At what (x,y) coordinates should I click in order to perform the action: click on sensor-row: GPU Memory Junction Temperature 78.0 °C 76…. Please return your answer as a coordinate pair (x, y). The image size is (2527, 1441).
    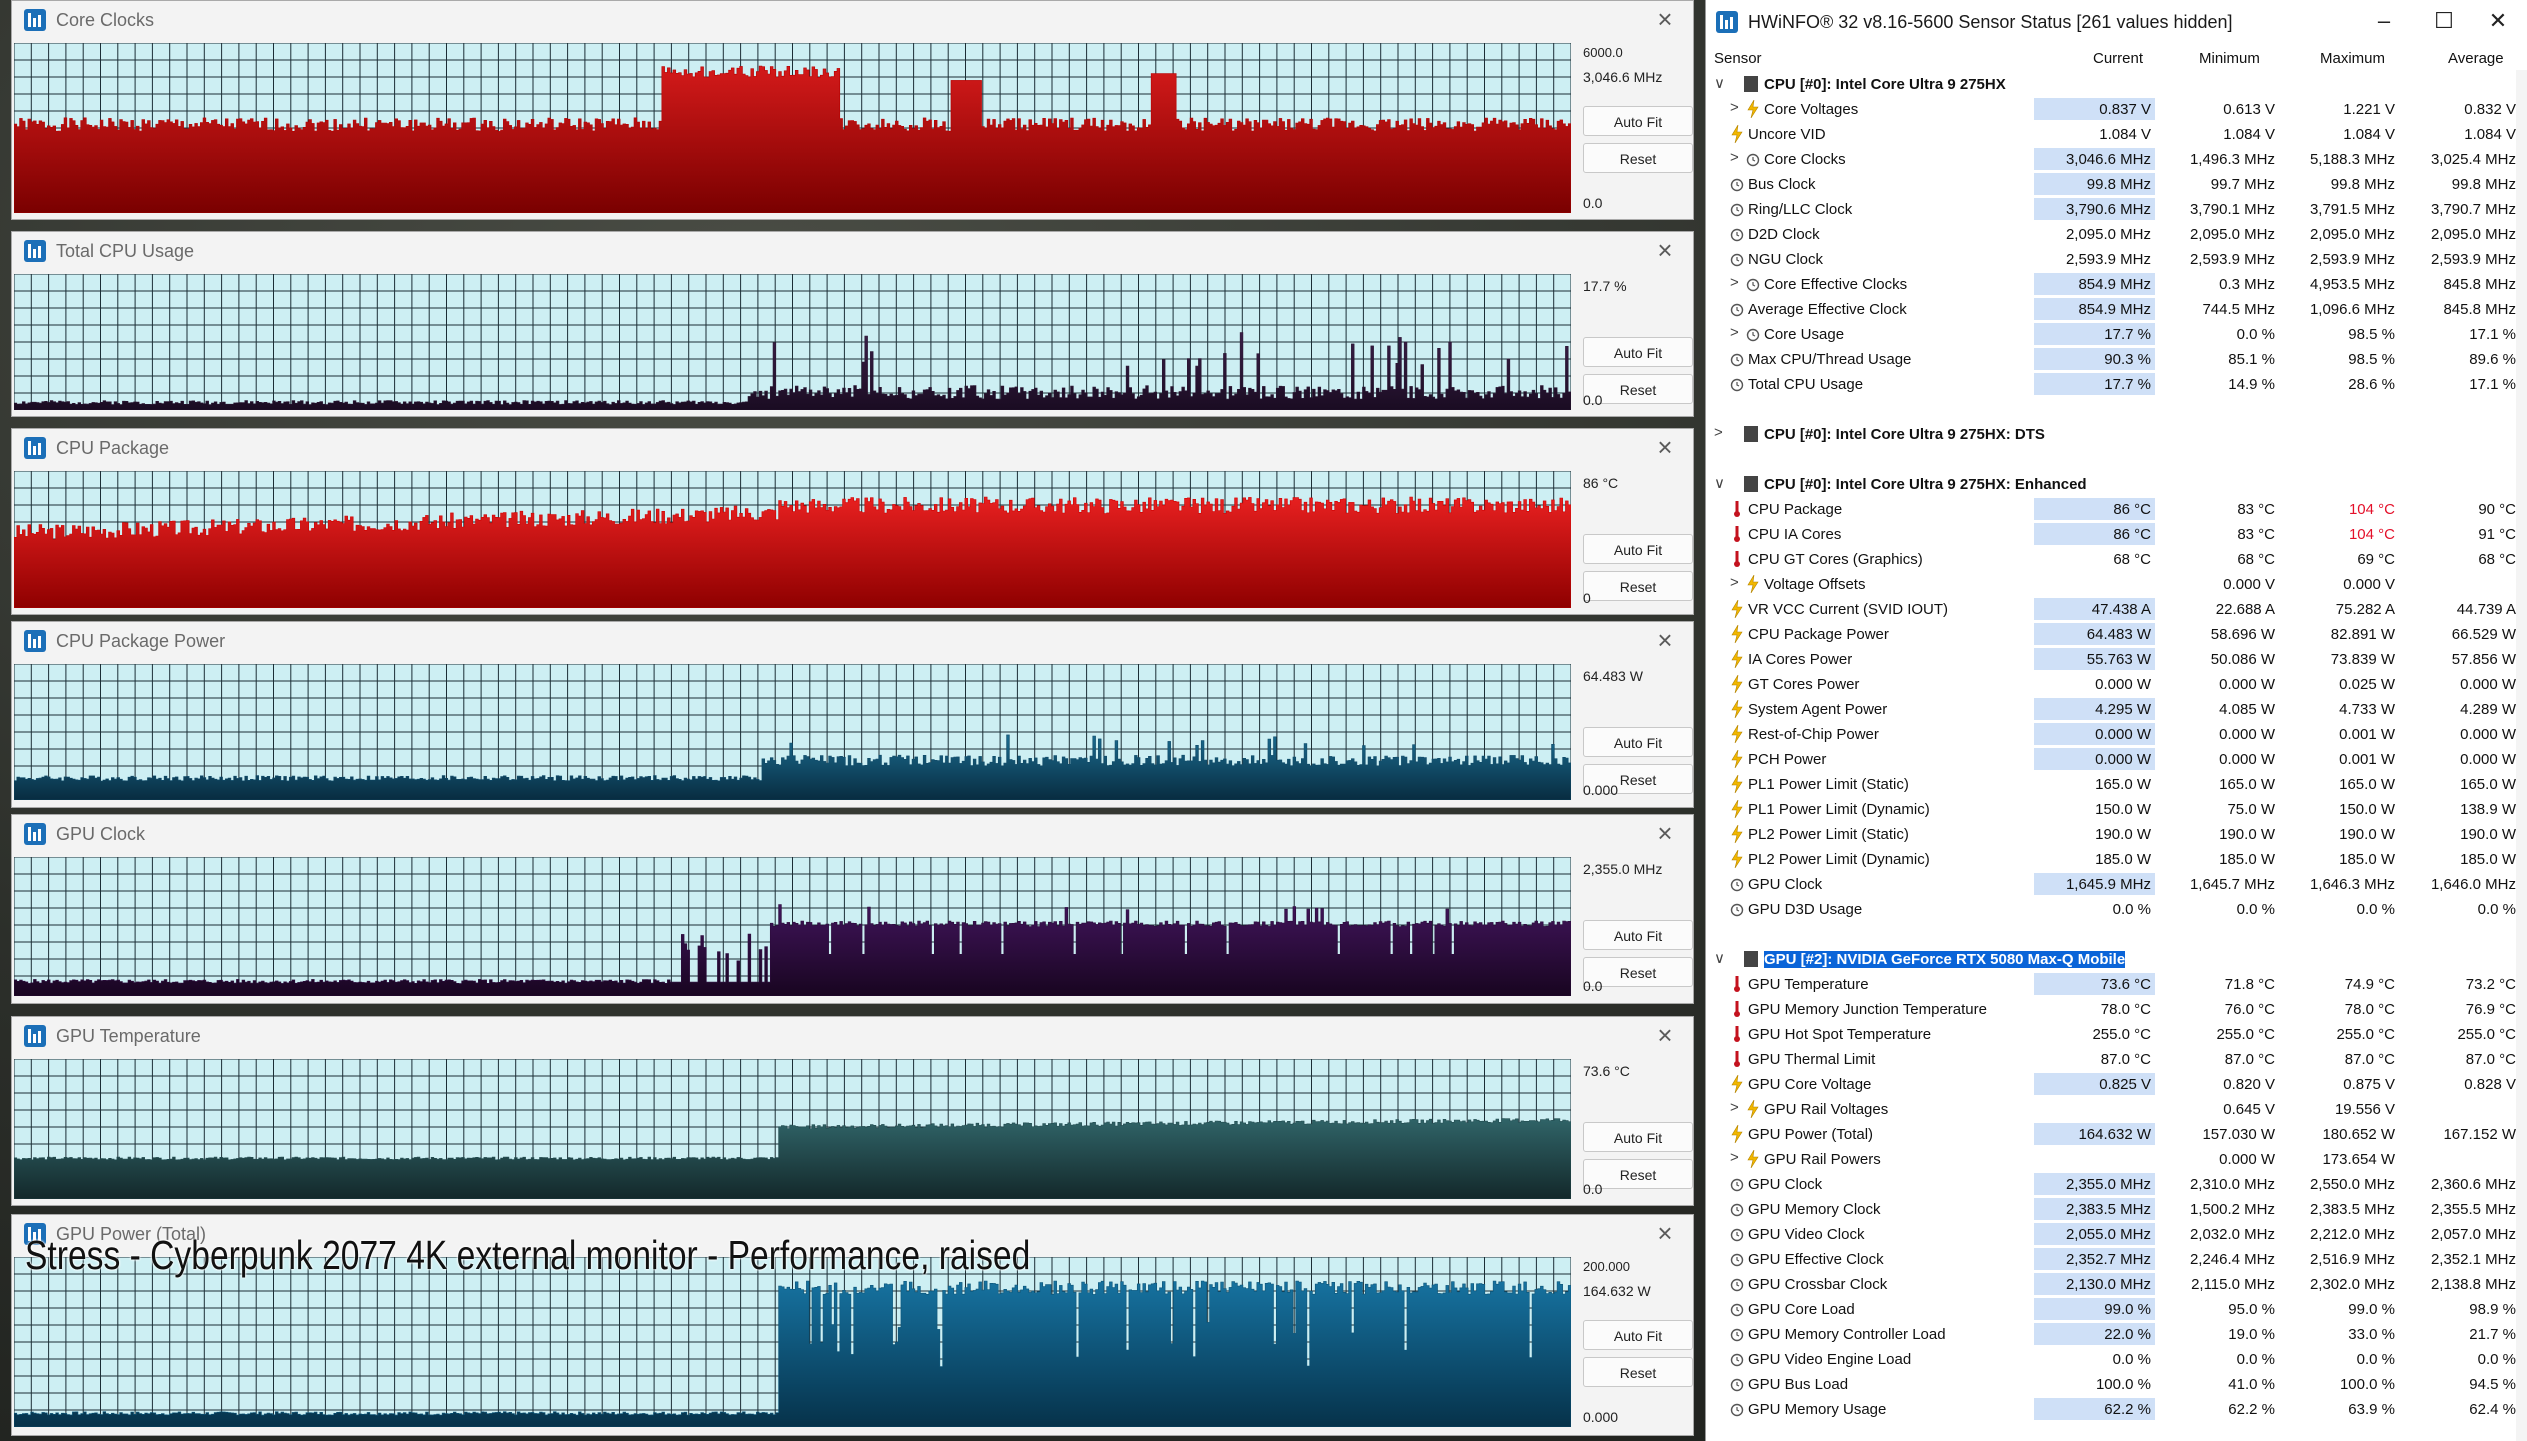
    Looking at the image, I should click on (2116, 1009).